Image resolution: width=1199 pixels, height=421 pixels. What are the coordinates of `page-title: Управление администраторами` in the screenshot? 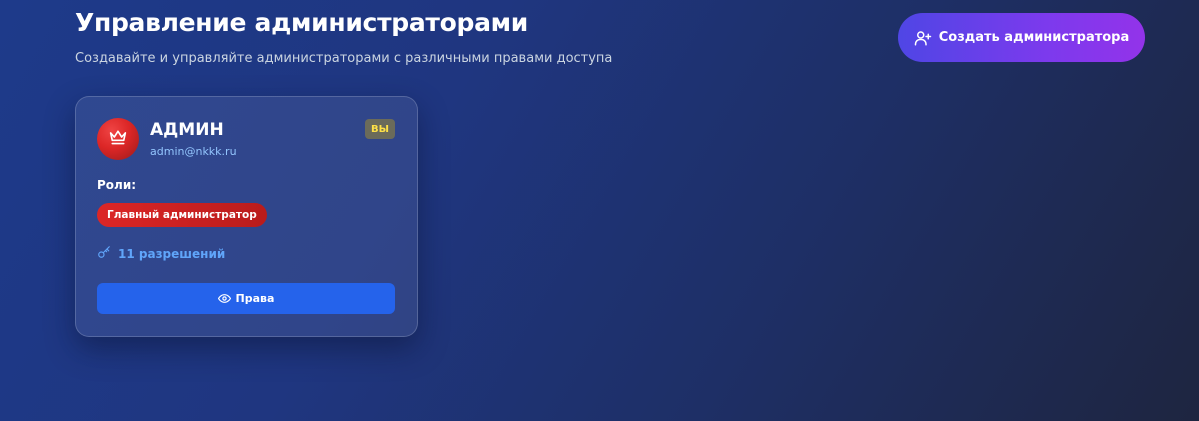 It's located at (302, 22).